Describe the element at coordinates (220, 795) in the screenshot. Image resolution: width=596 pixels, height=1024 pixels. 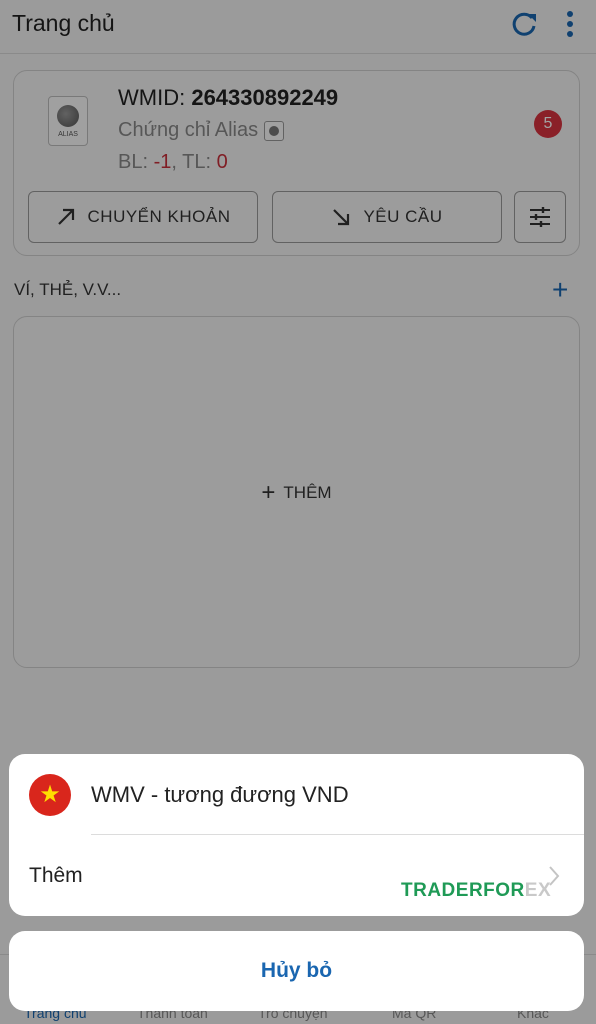
I see `currency-option-wmv: WMV - tương đương VND` at that location.